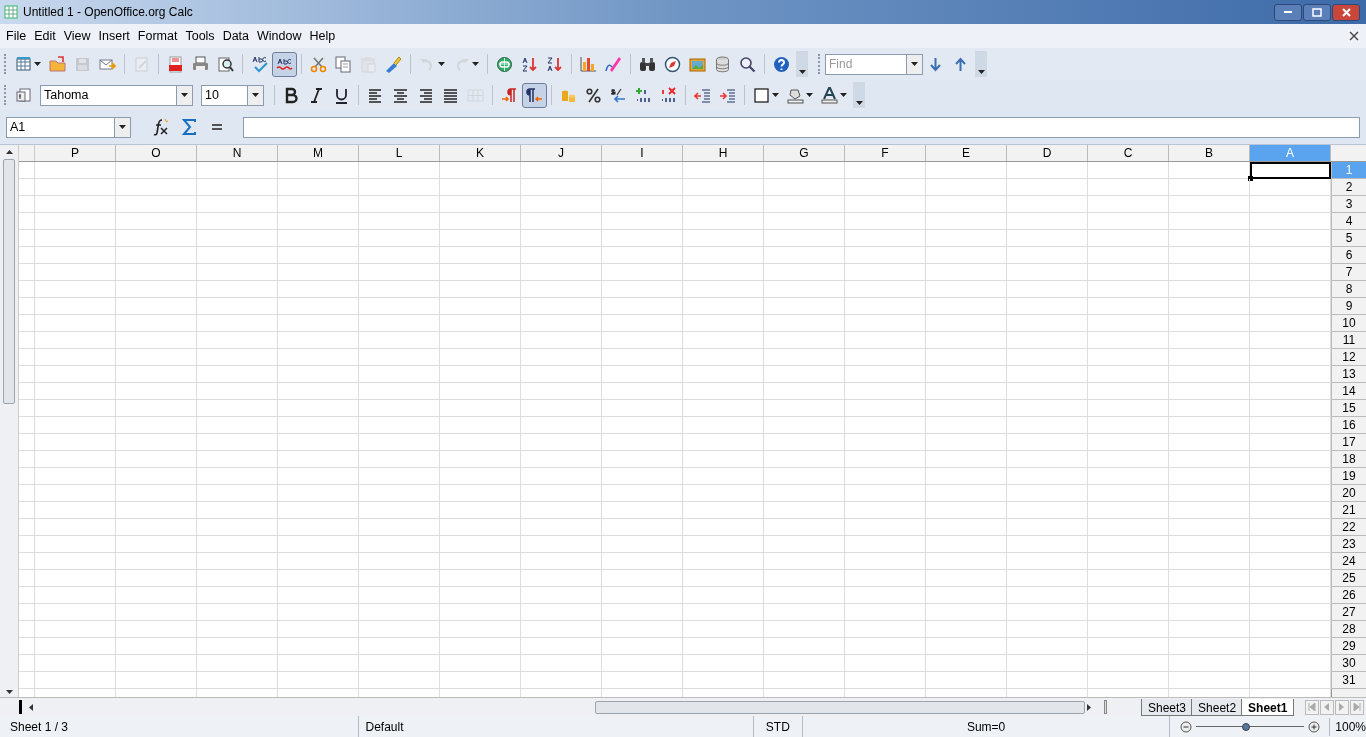 The width and height of the screenshot is (1366, 737). What do you see at coordinates (322, 36) in the screenshot?
I see `menu-item: Help` at bounding box center [322, 36].